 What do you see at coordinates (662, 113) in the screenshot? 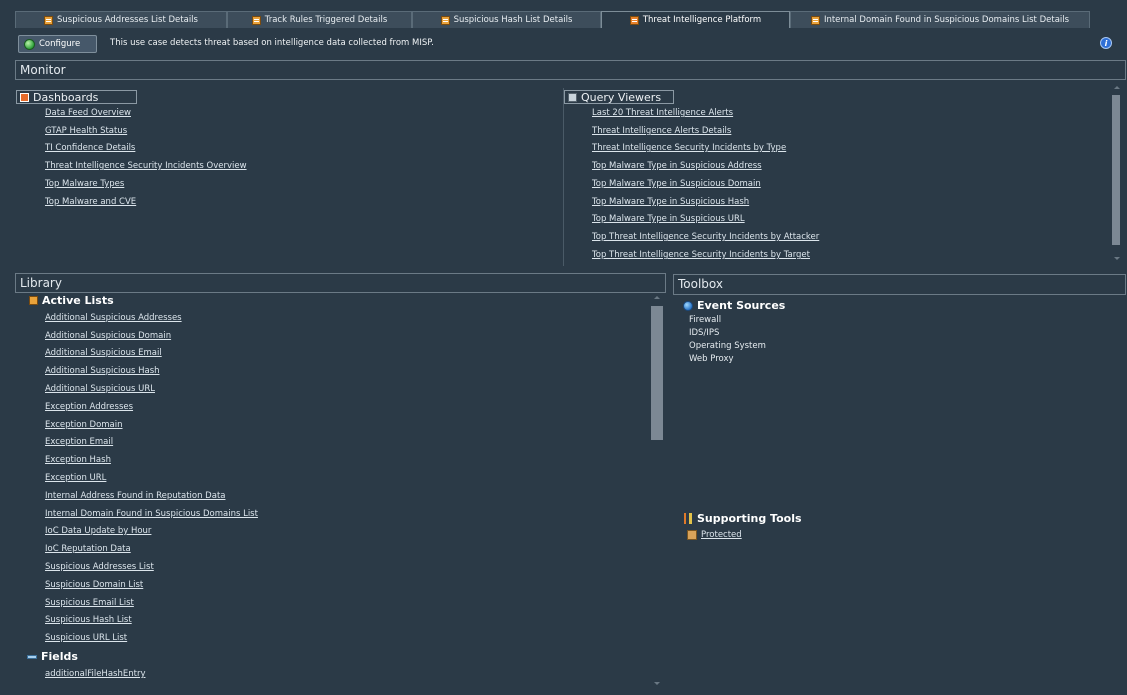
I see `query-viewer-link: Last 20 Threat Intelligence Alerts` at bounding box center [662, 113].